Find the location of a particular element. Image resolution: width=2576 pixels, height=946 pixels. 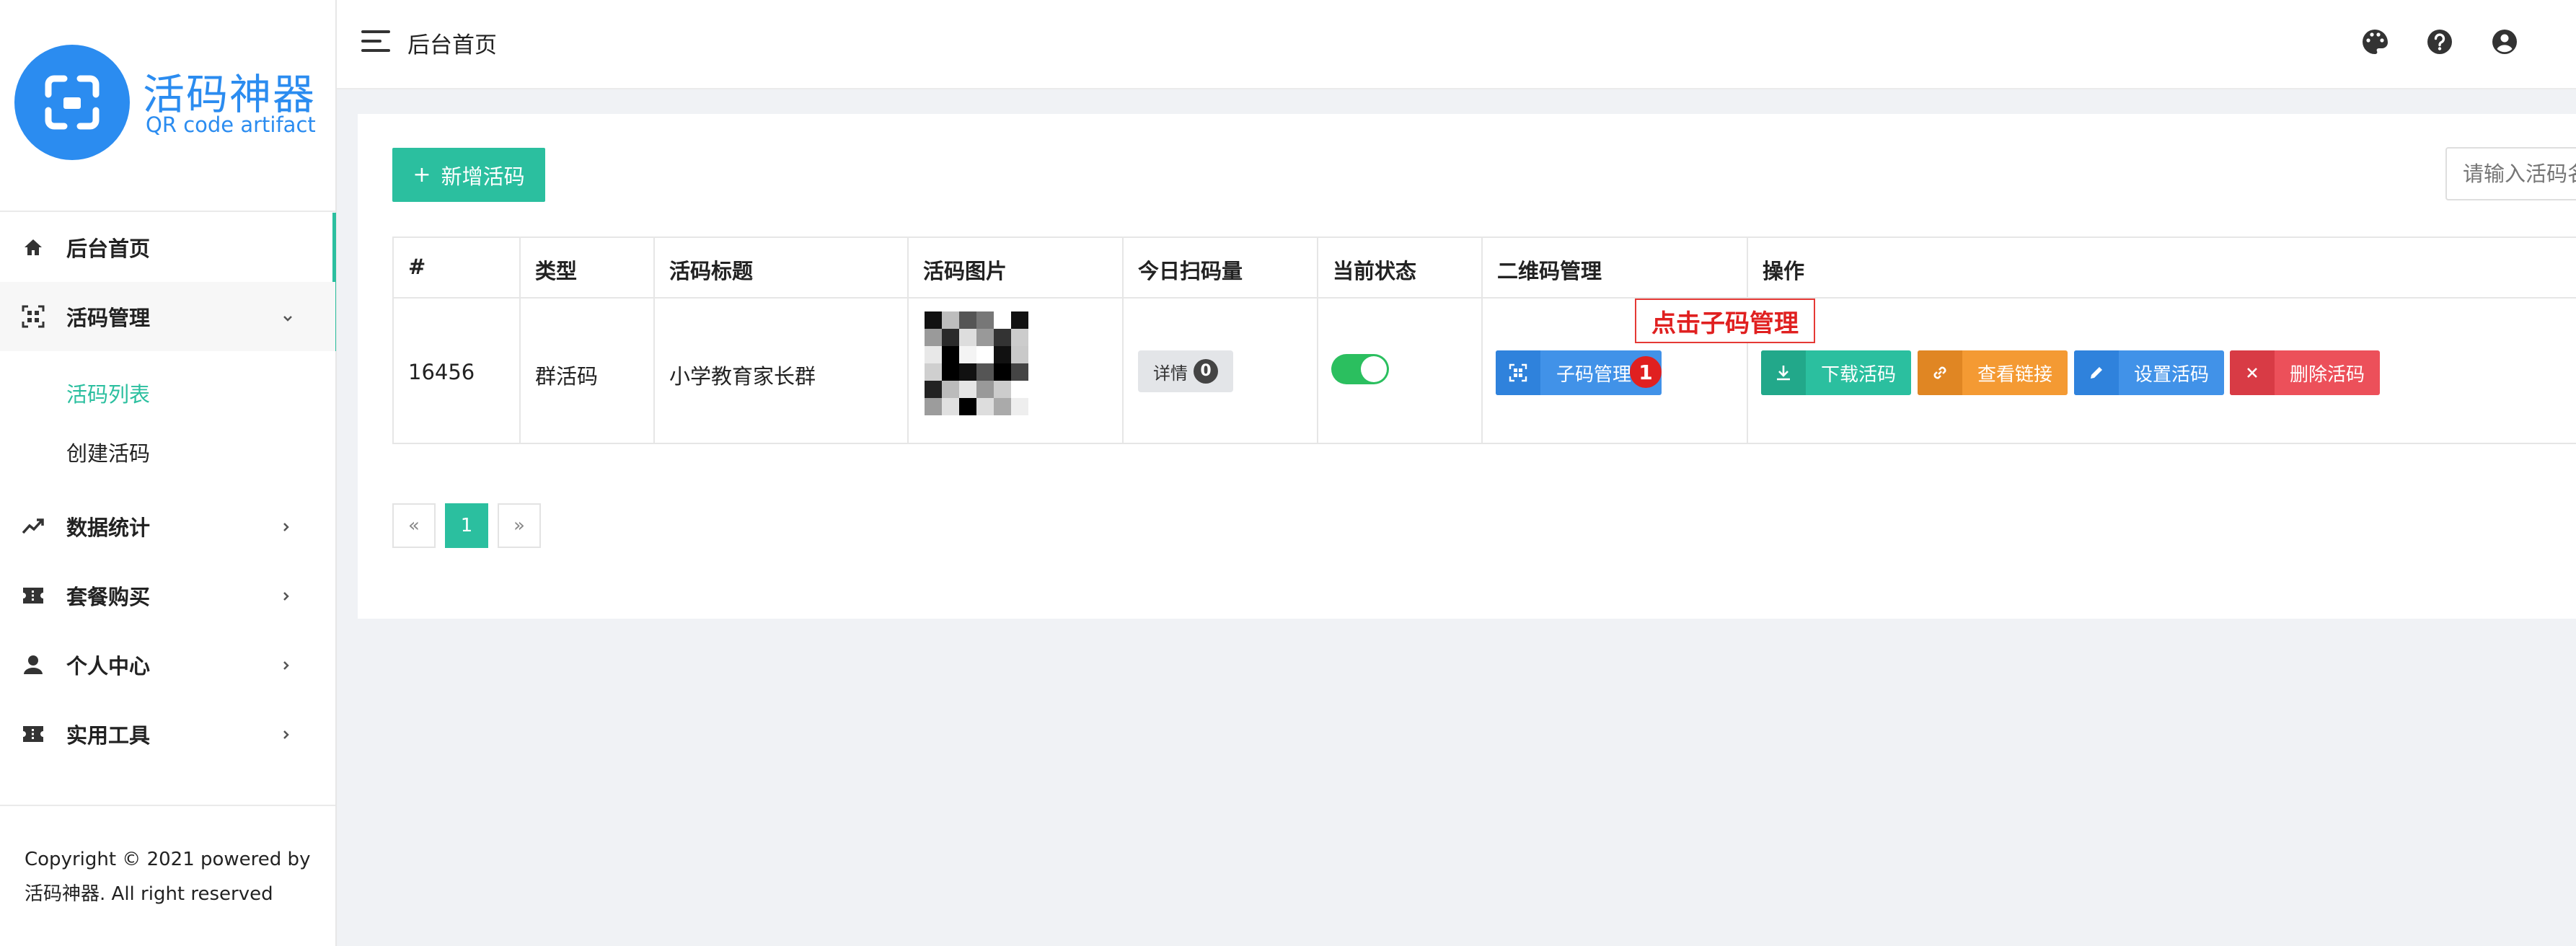

status-toggle is located at coordinates (1360, 369).